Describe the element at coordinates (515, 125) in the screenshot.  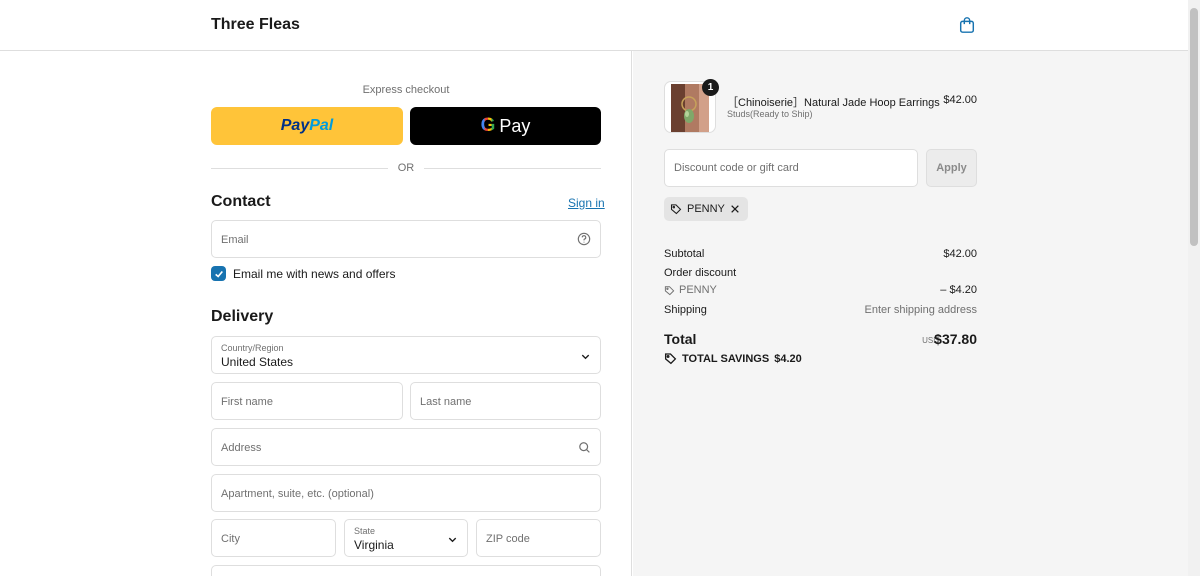
I see `google-pay-label: Pay` at that location.